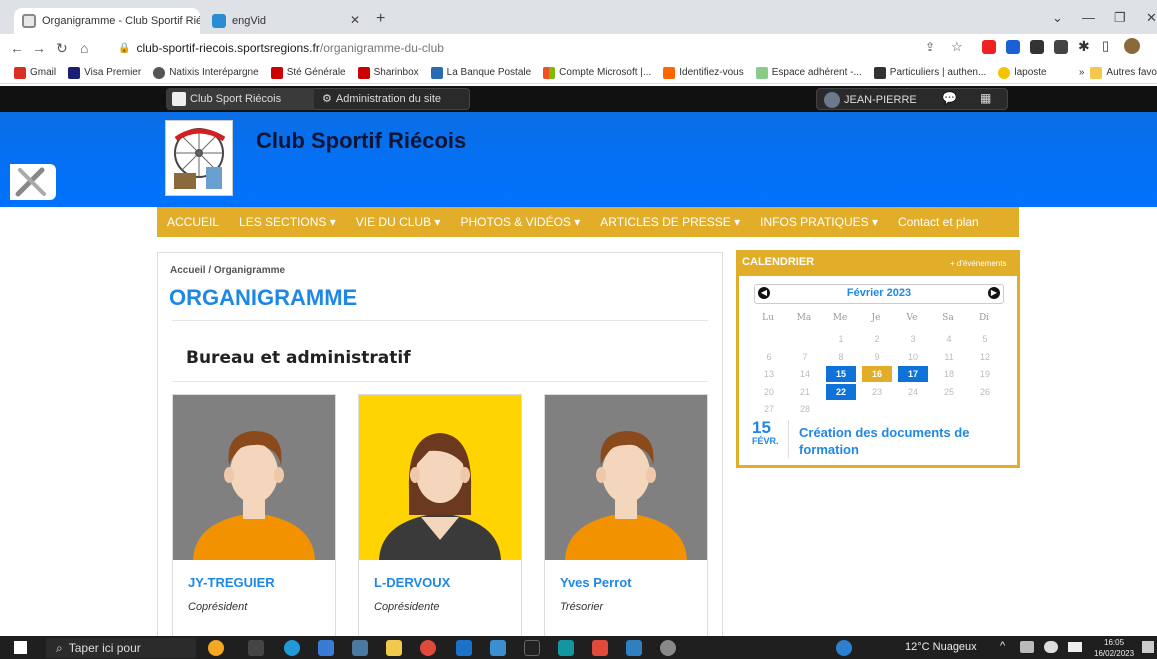 This screenshot has width=1157, height=659. Describe the element at coordinates (985, 392) in the screenshot. I see `calendar-day: 26` at that location.